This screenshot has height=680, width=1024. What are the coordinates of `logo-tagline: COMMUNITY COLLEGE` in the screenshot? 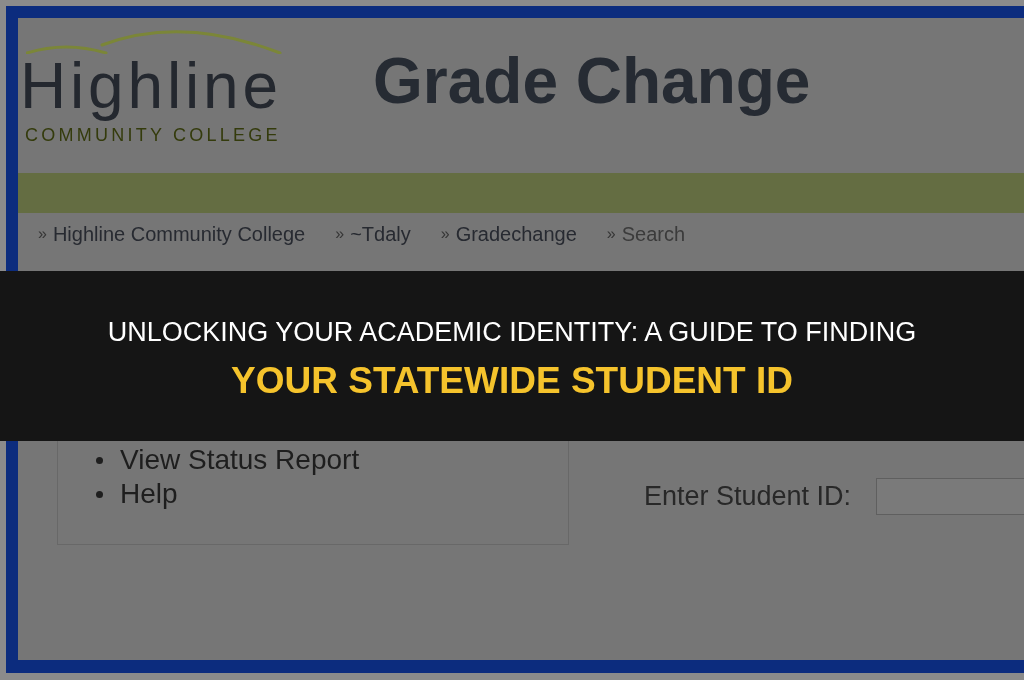 It's located at (153, 135).